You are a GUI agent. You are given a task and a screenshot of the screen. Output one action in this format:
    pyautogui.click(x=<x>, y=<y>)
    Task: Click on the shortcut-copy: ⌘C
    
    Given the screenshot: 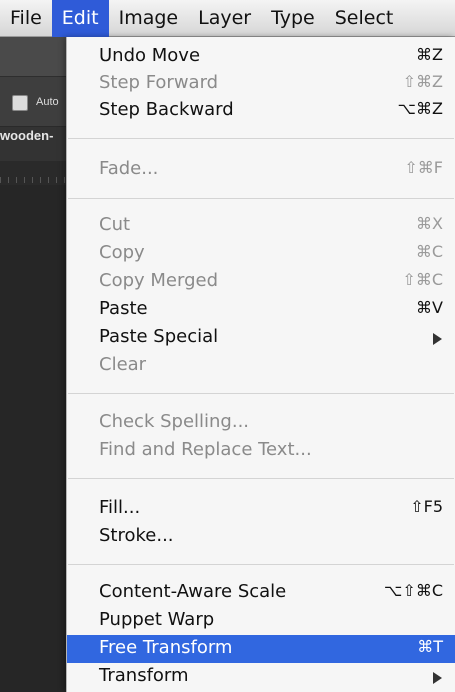 What is the action you would take?
    pyautogui.click(x=429, y=251)
    